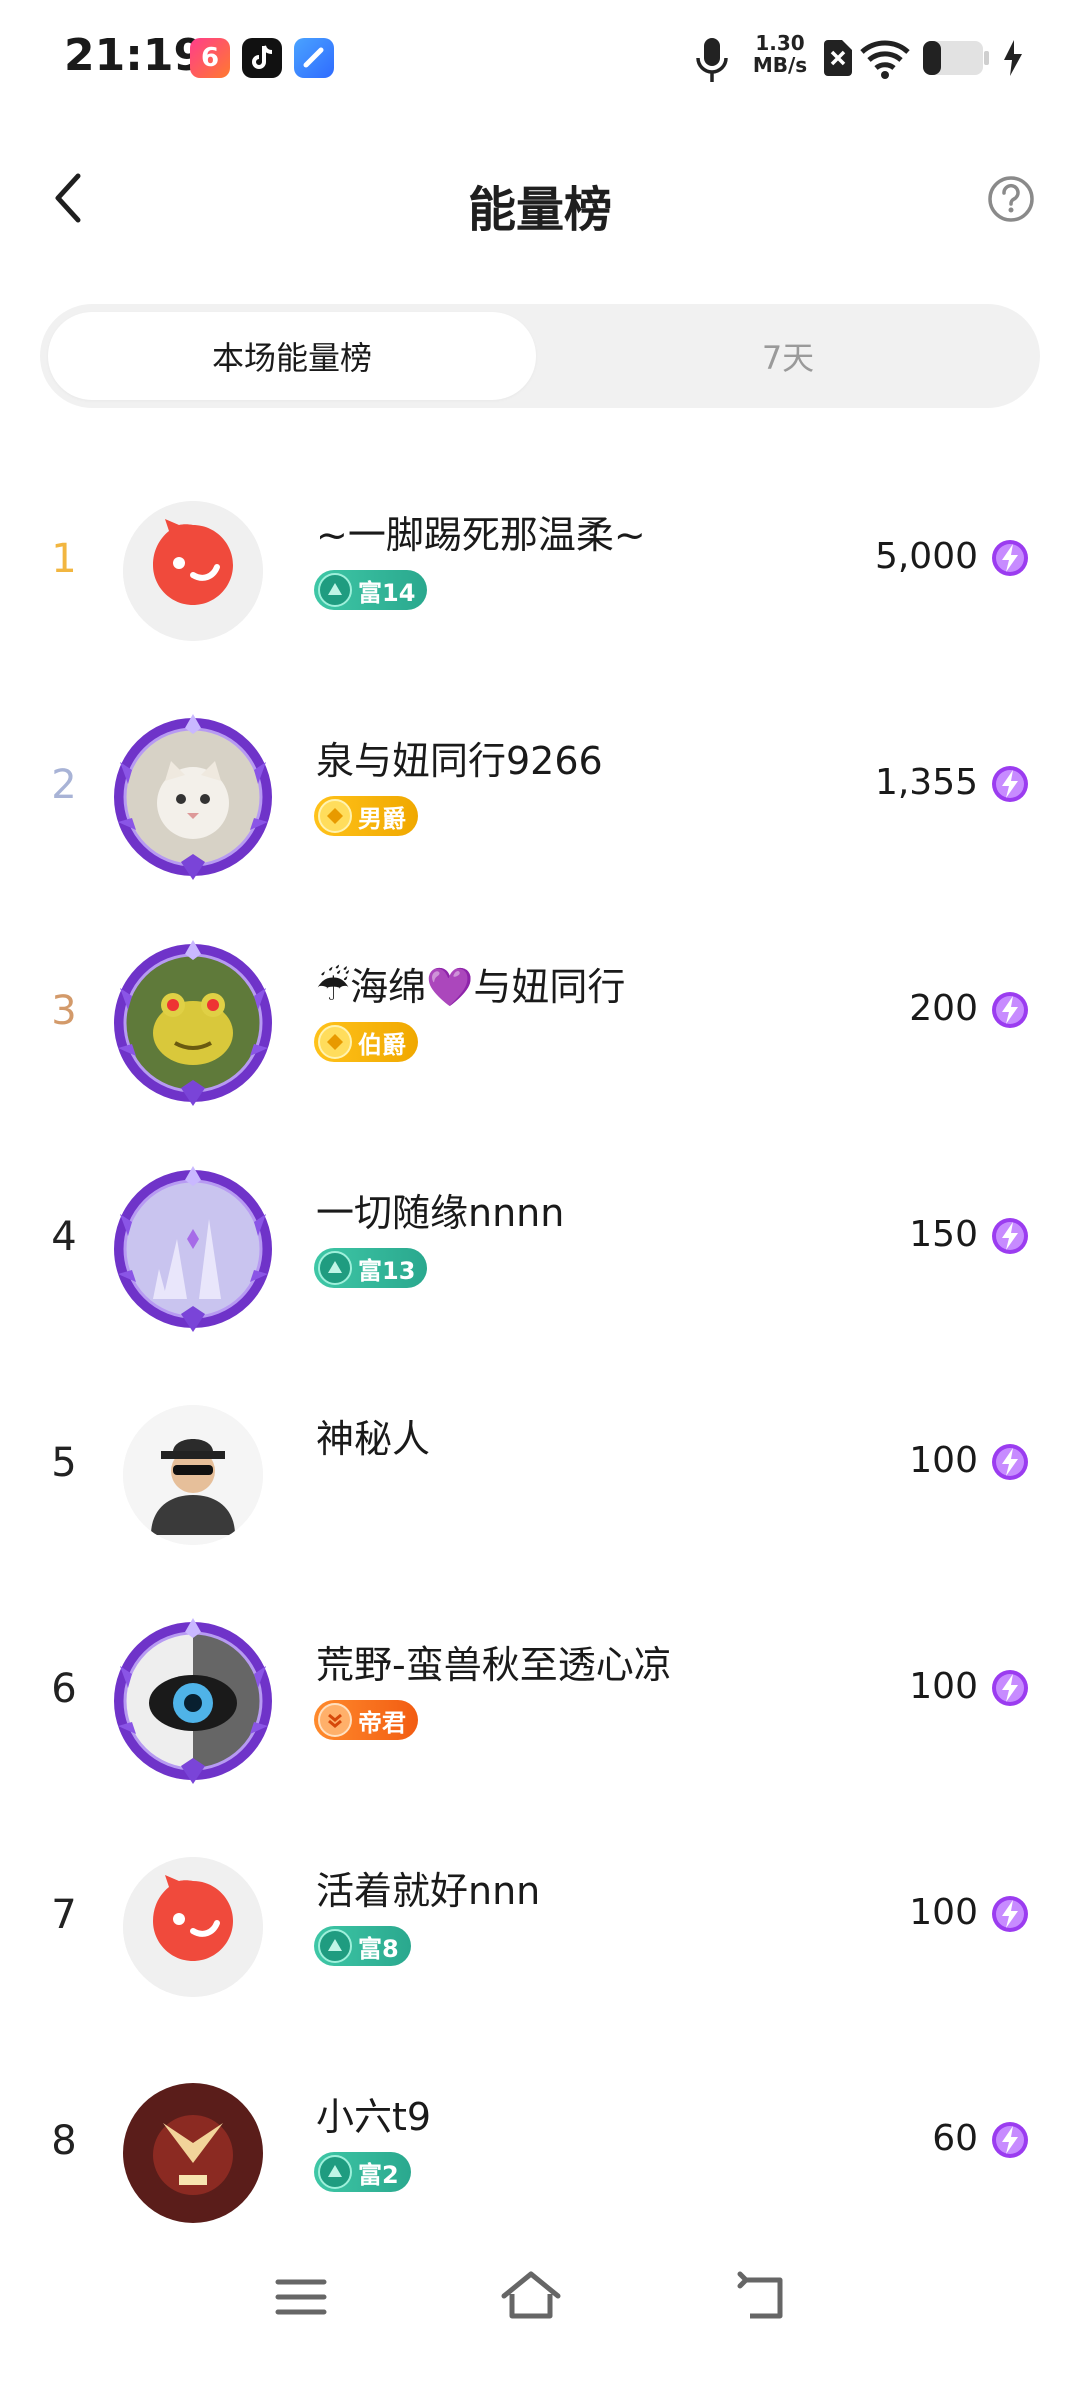 Image resolution: width=1080 pixels, height=2400 pixels. What do you see at coordinates (64, 2141) in the screenshot?
I see `rank-number: 8` at bounding box center [64, 2141].